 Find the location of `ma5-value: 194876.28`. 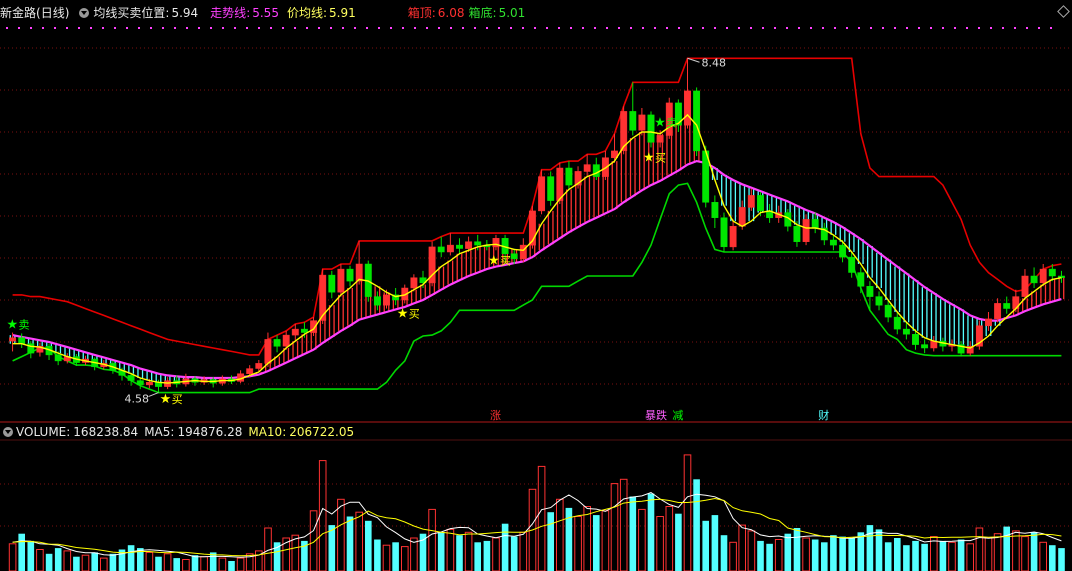

ma5-value: 194876.28 is located at coordinates (210, 432).